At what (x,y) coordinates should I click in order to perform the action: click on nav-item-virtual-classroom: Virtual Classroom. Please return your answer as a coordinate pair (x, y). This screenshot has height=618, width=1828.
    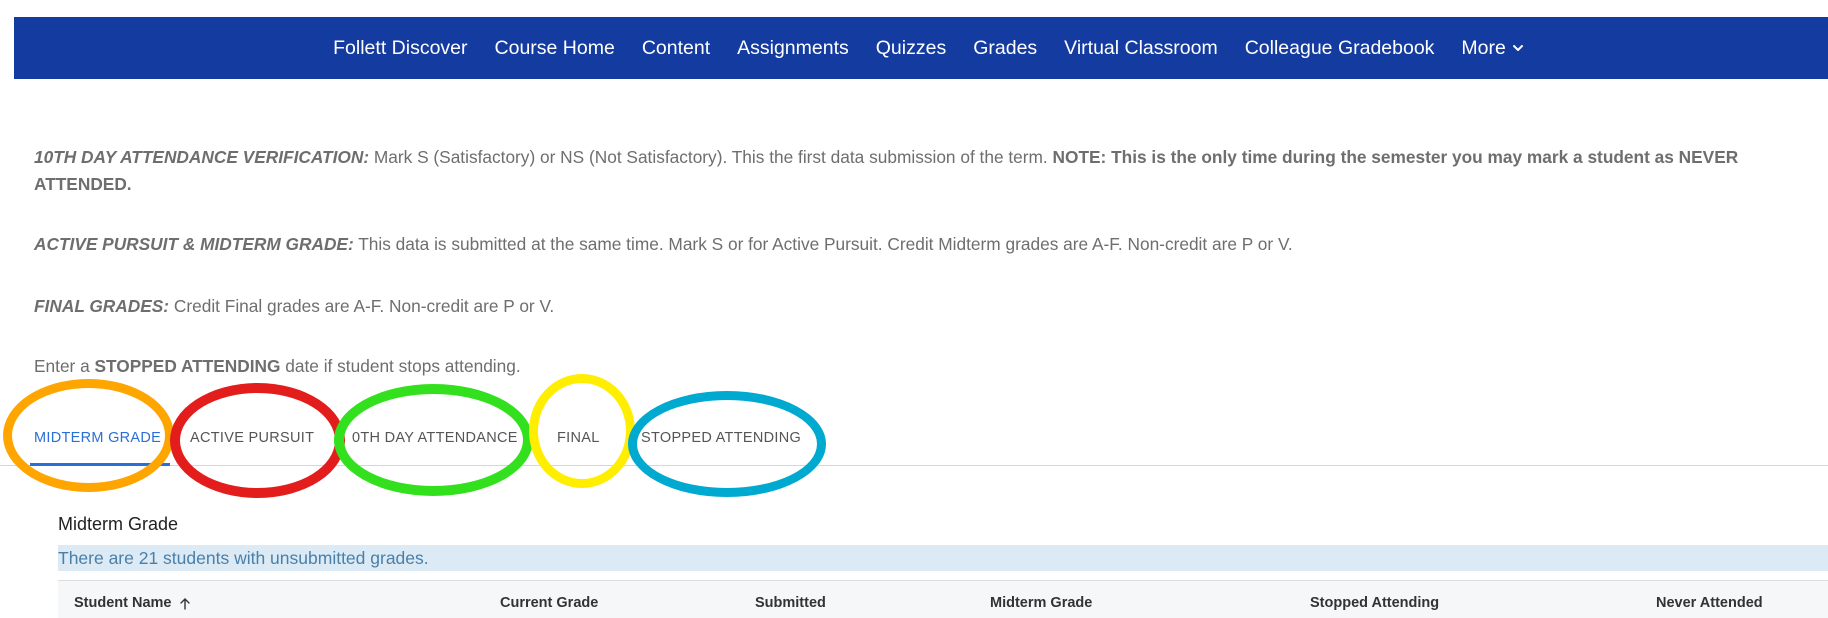
    Looking at the image, I should click on (1141, 48).